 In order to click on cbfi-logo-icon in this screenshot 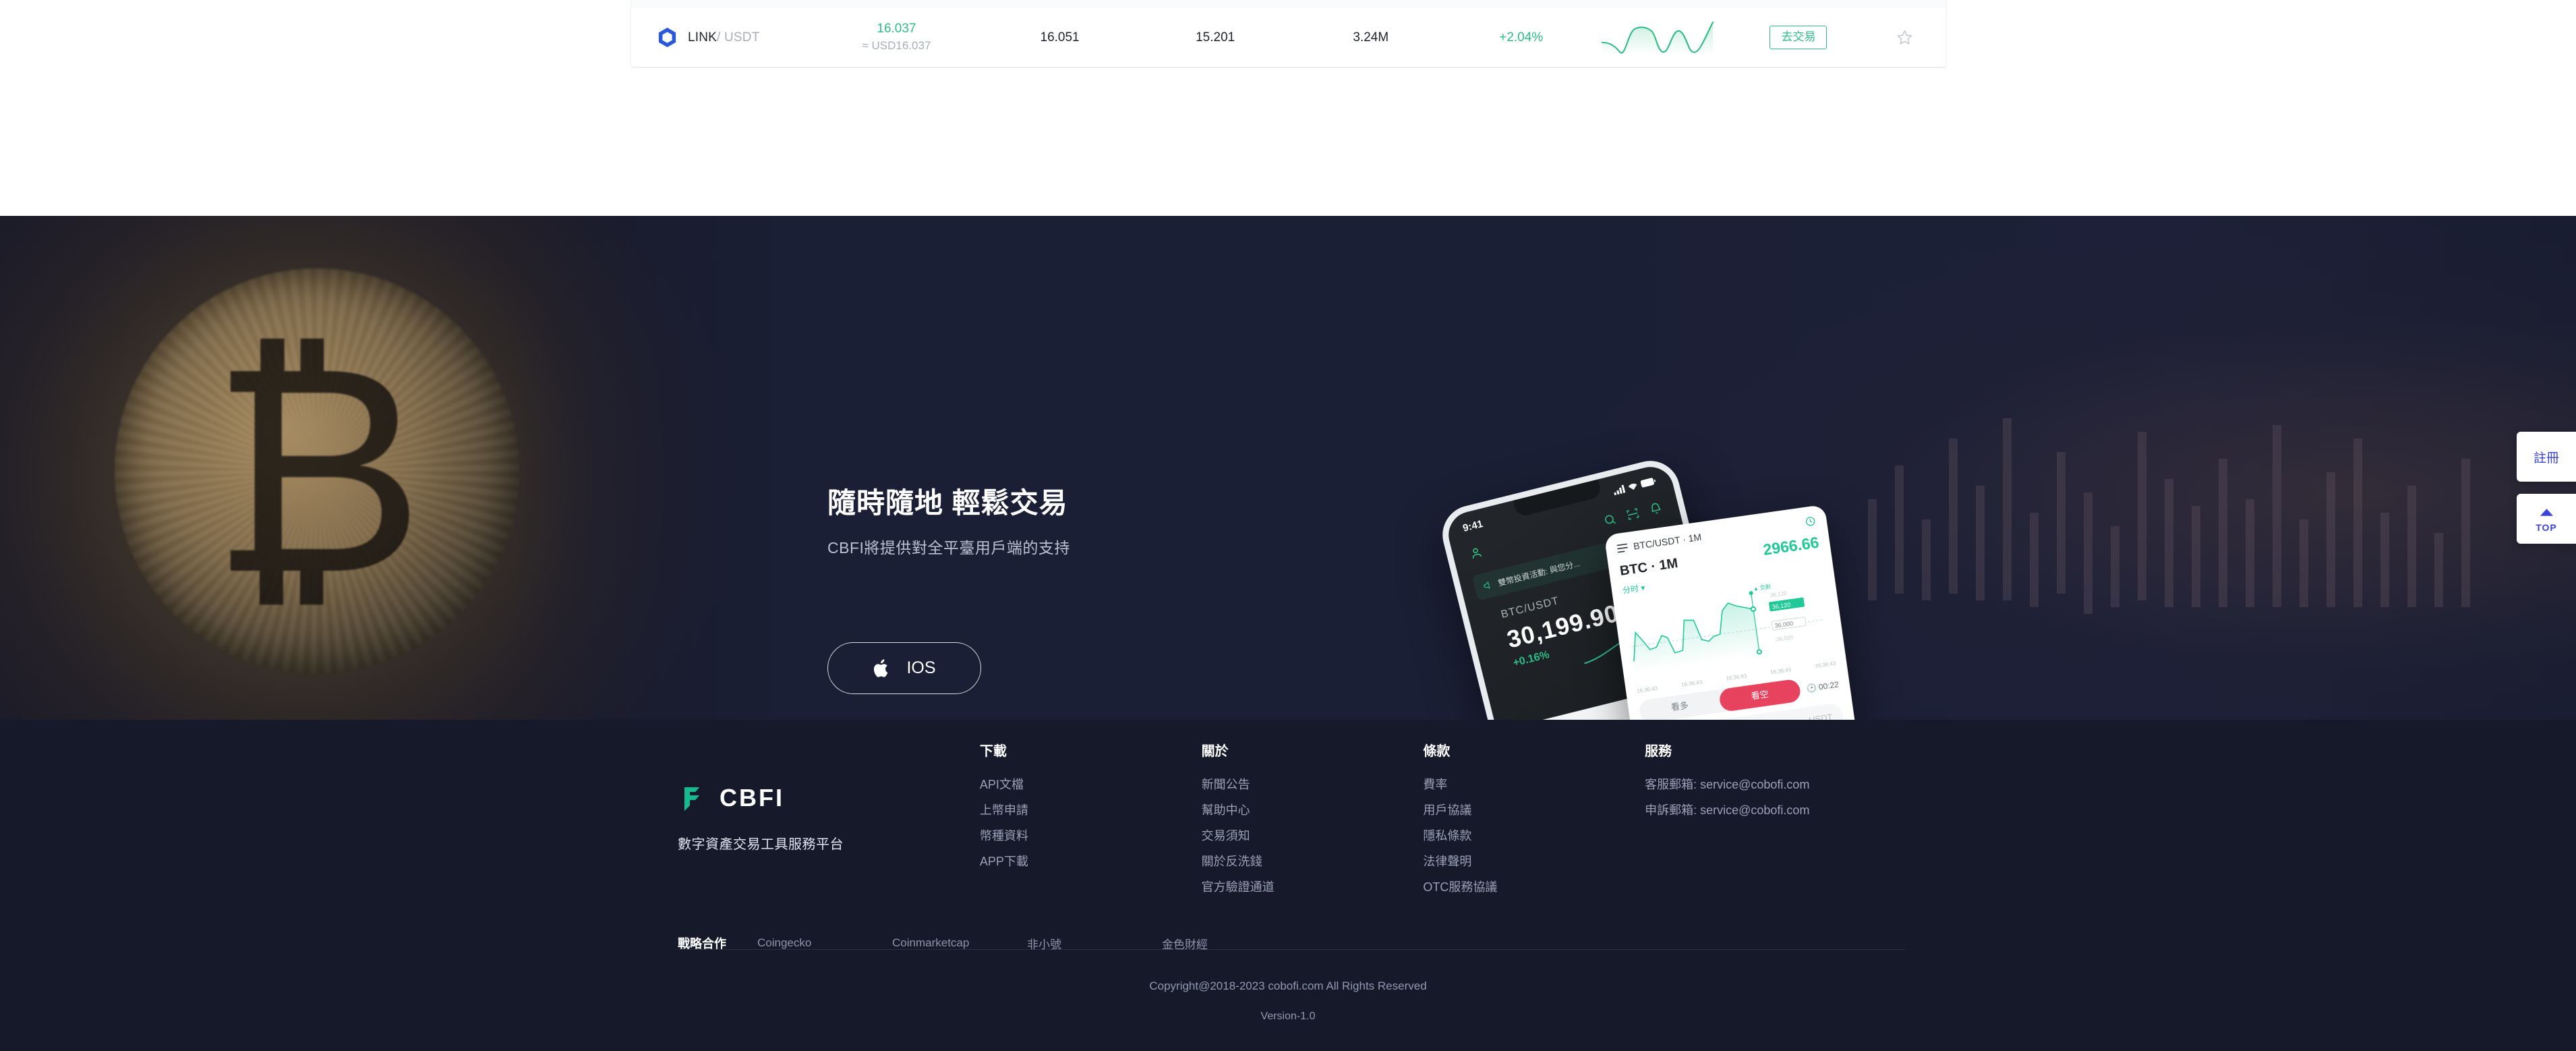, I will do `click(694, 798)`.